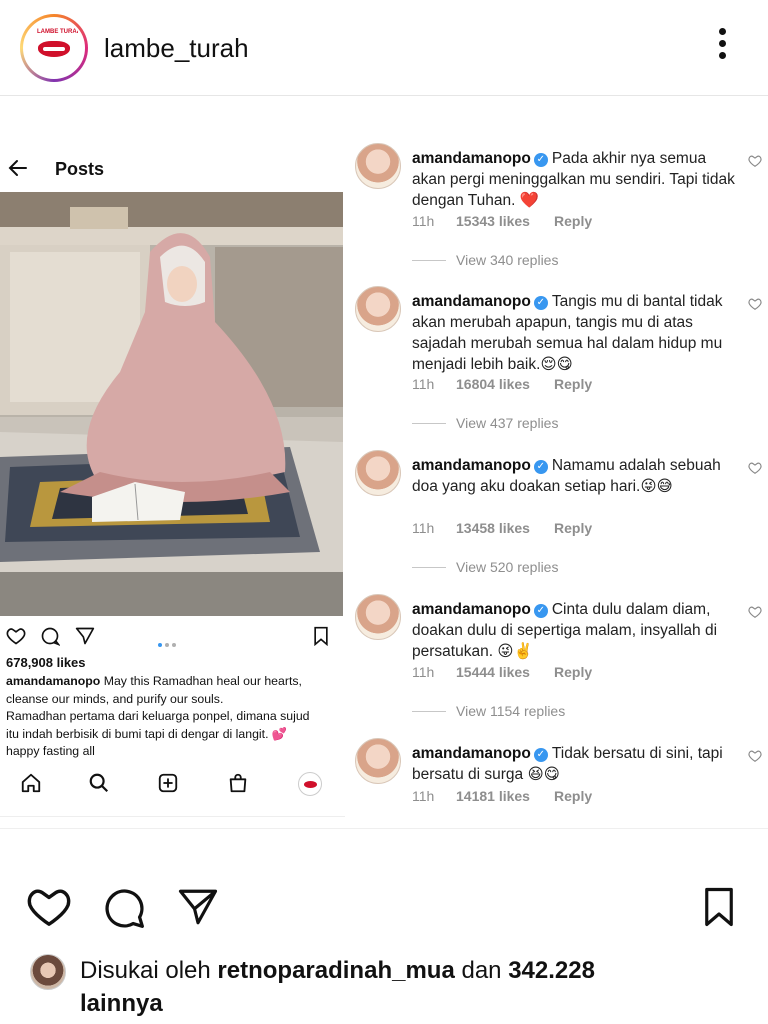 The width and height of the screenshot is (768, 1024). I want to click on account-avatar: LAMBE TURAH, so click(54, 48).